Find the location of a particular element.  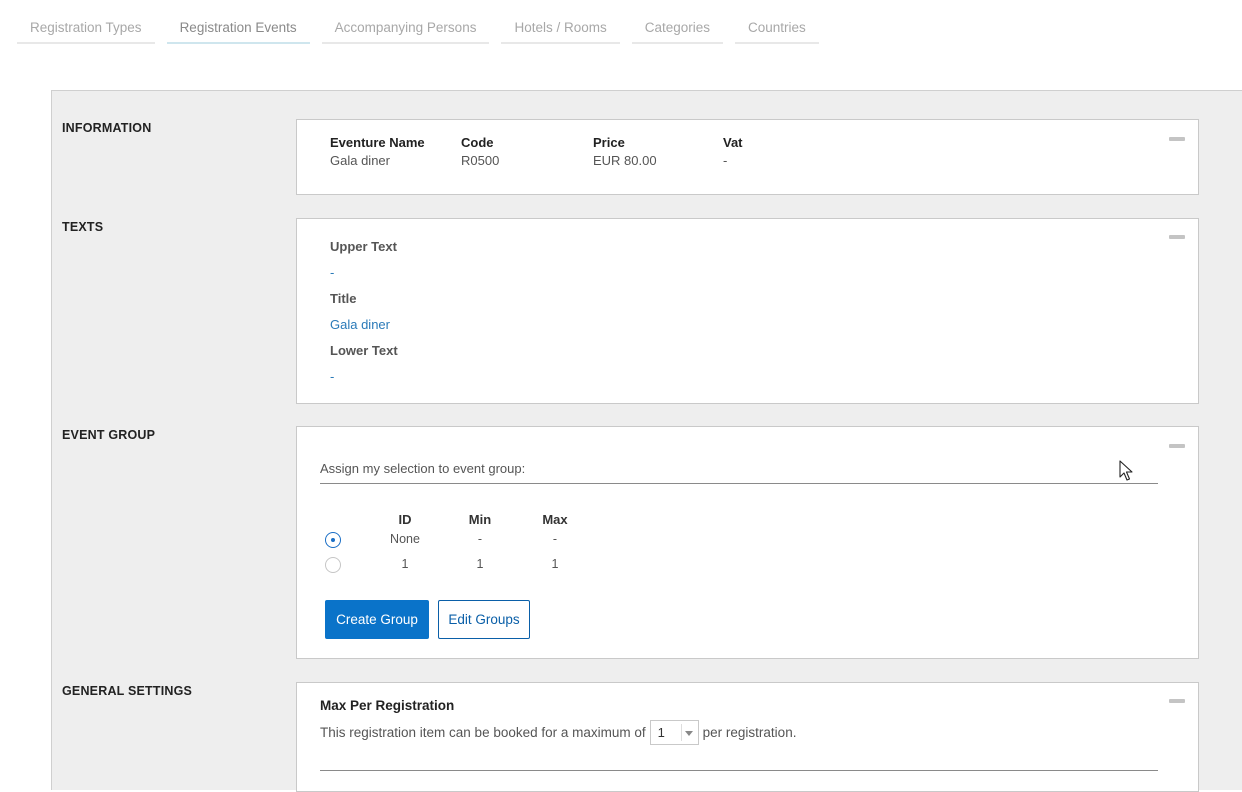

max-select-value: 1 is located at coordinates (661, 732).